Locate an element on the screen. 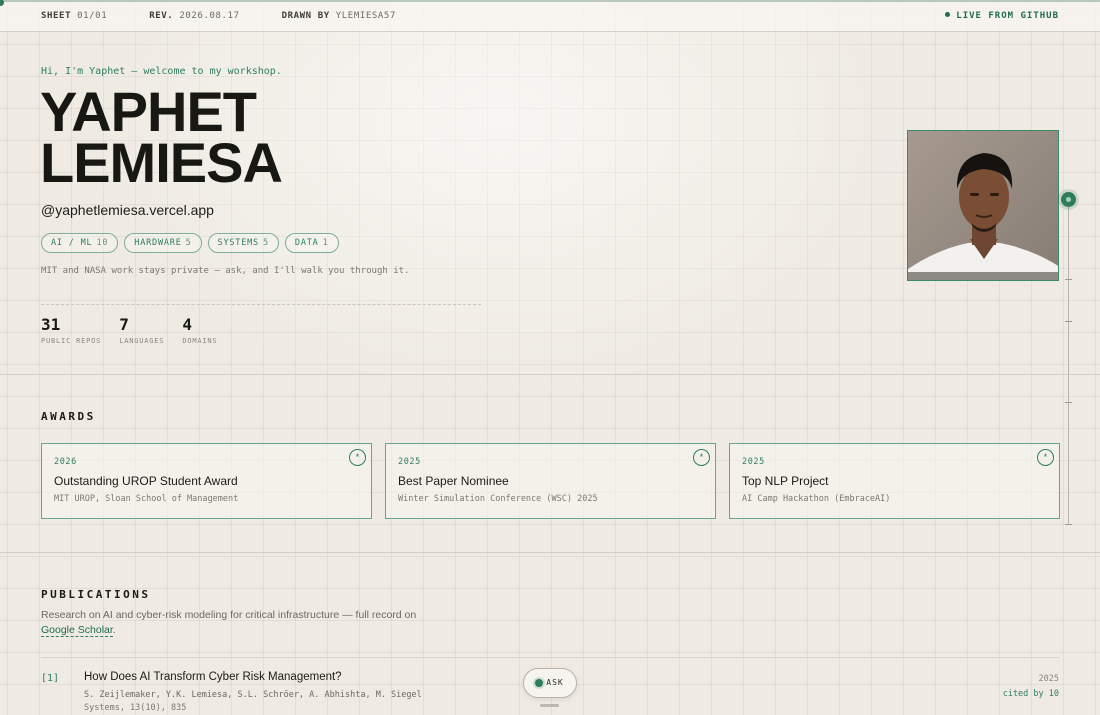 This screenshot has width=1100, height=715. tag-label: HARDWARE is located at coordinates (158, 243).